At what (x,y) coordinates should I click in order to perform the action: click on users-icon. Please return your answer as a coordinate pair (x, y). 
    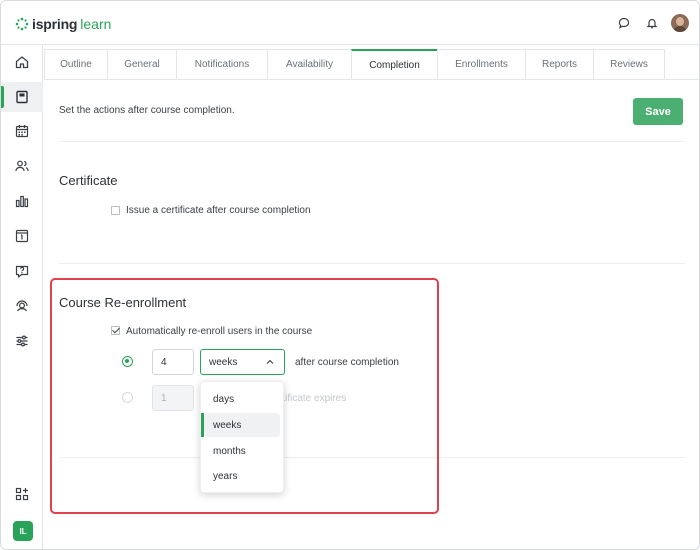
    Looking at the image, I should click on (22, 166).